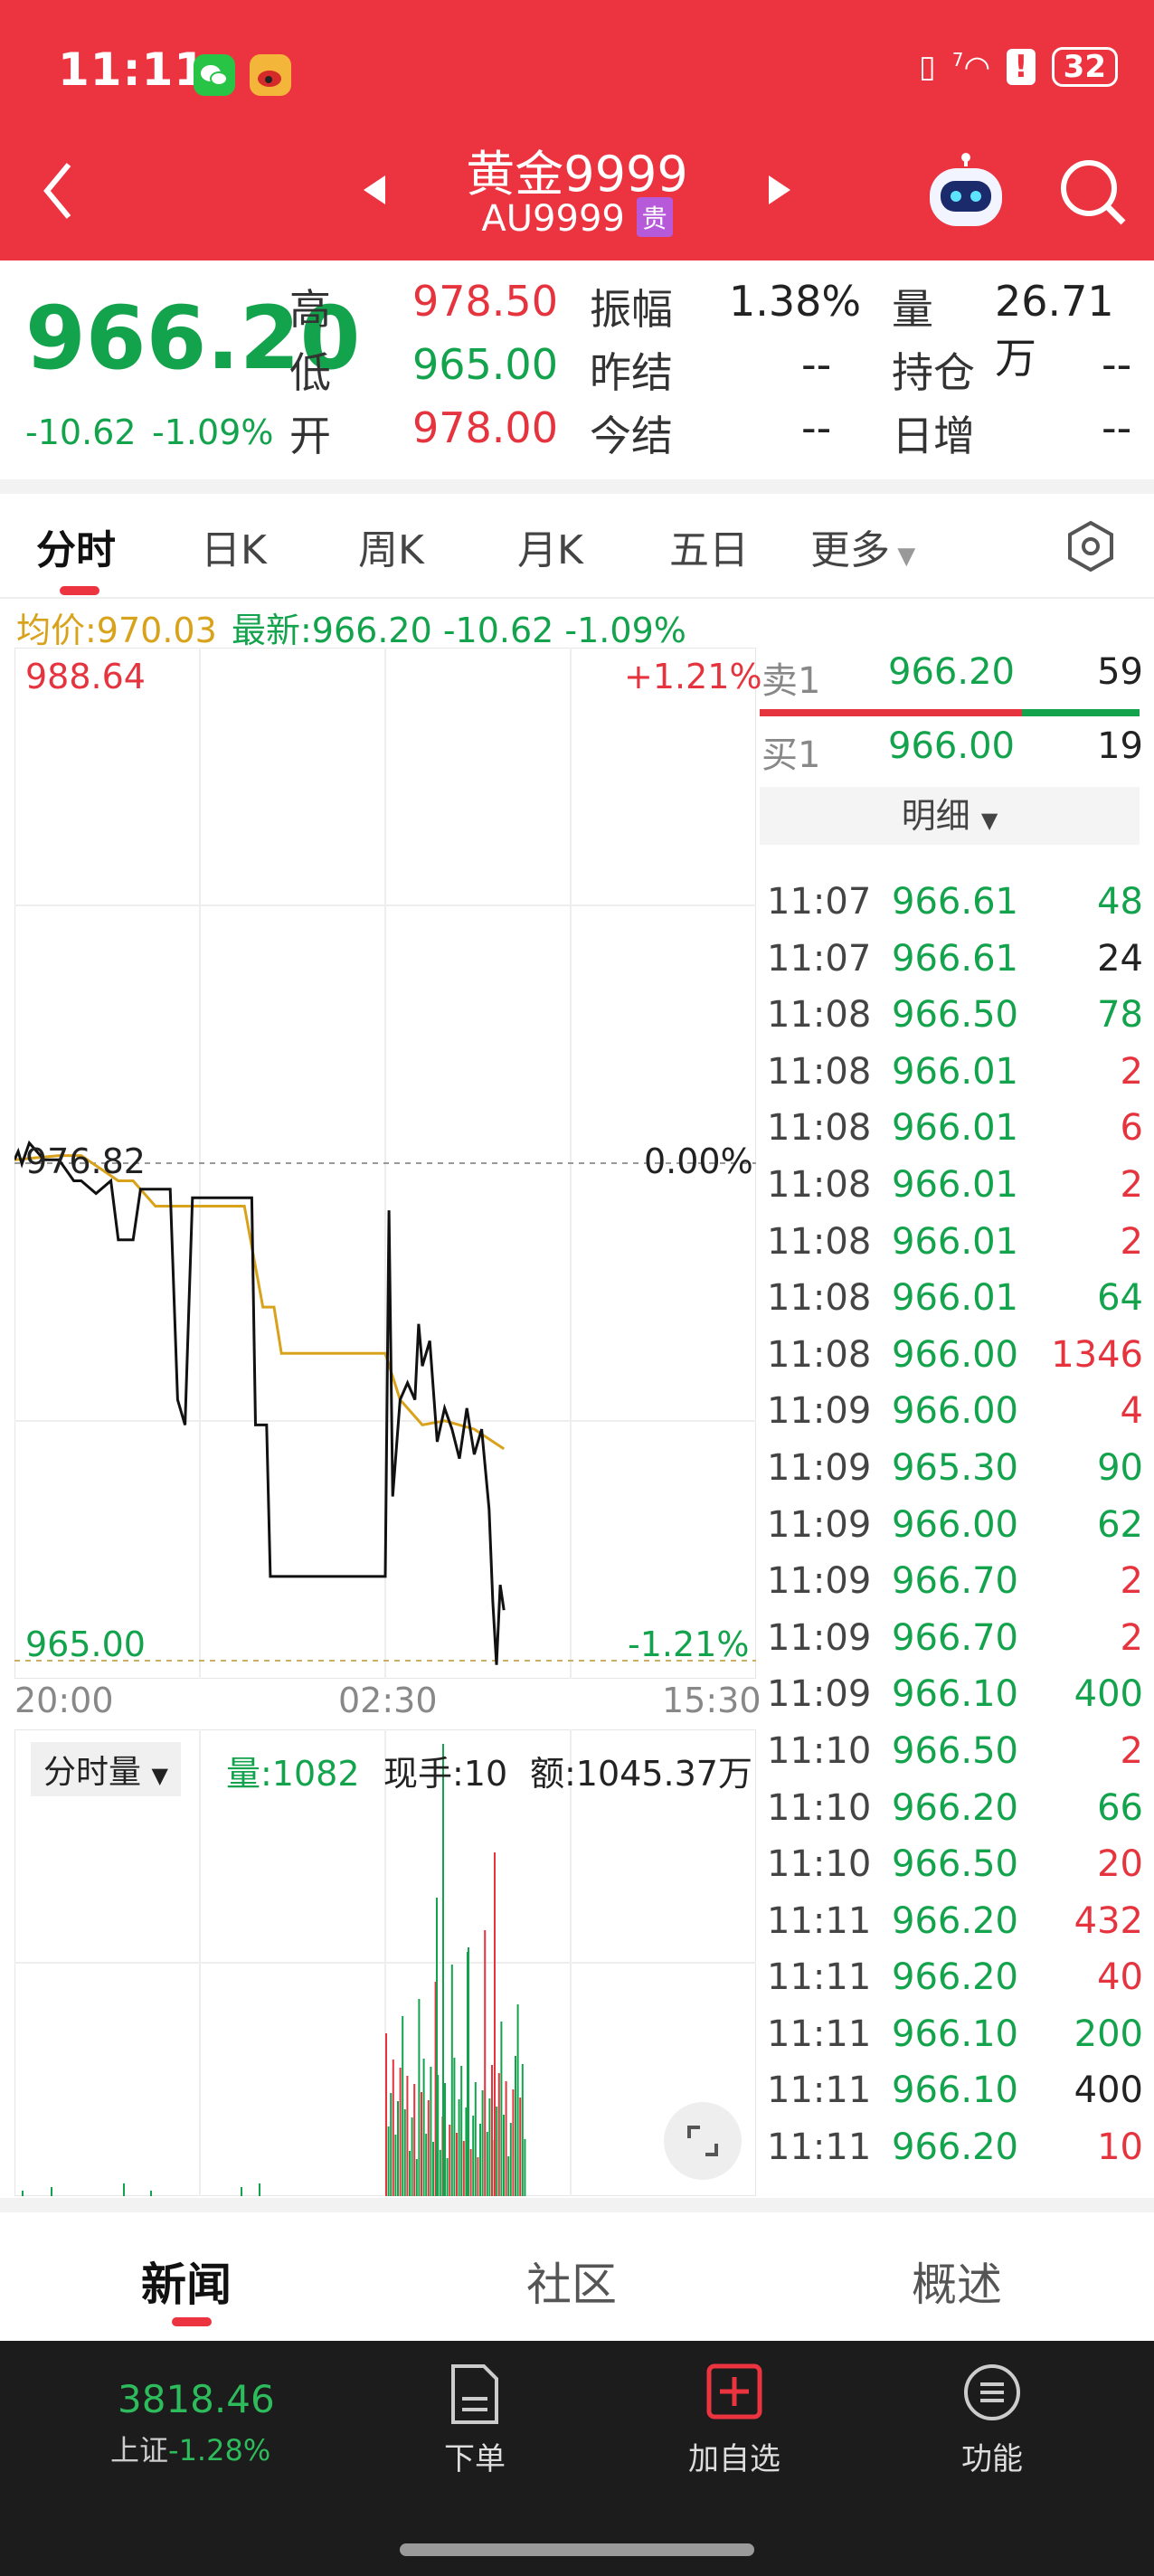 Image resolution: width=1154 pixels, height=2576 pixels. What do you see at coordinates (391, 546) in the screenshot?
I see `tab-weekly-k: 周K` at bounding box center [391, 546].